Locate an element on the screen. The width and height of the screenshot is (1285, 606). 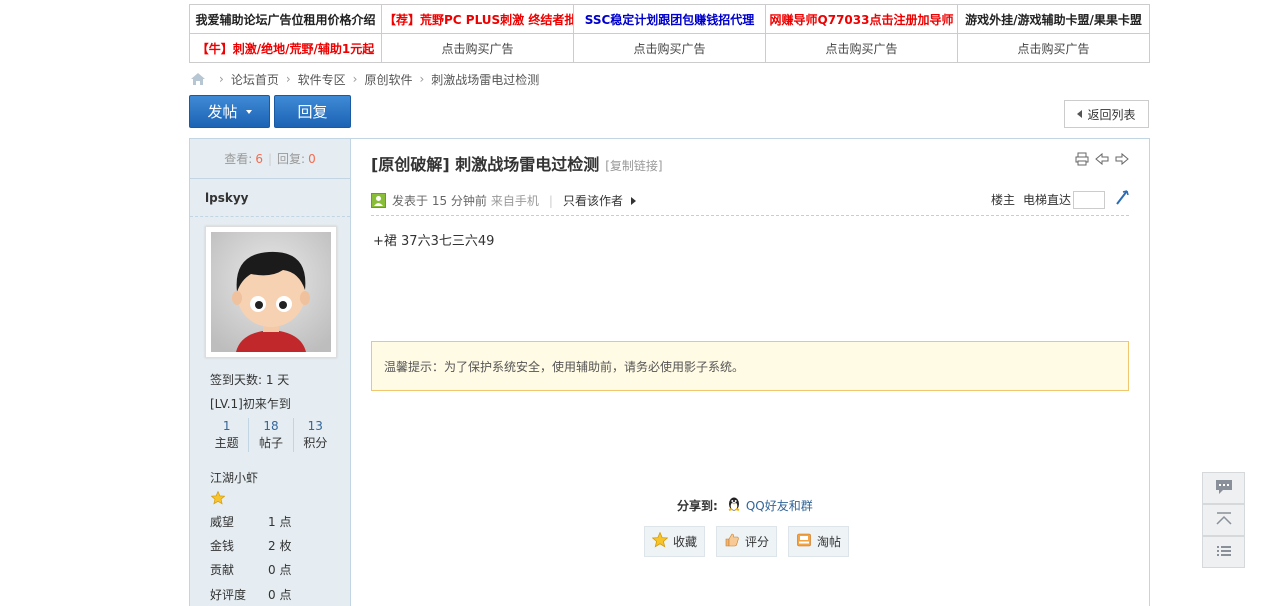
stat-label: 积分 is located at coordinates (315, 443).